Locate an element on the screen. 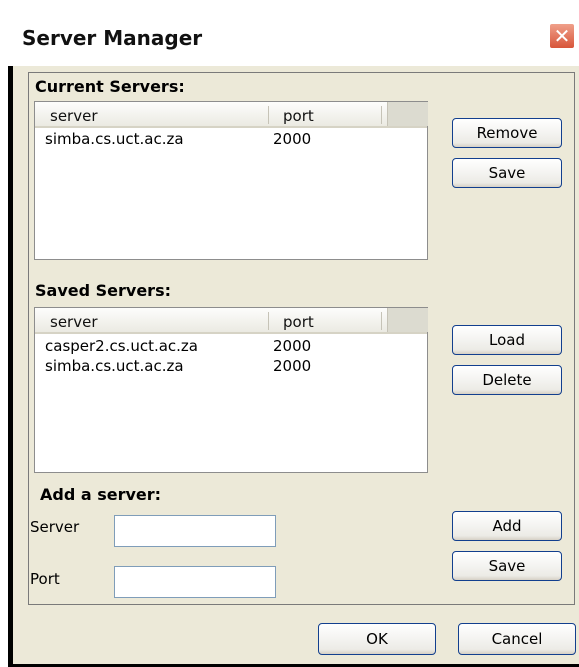 This screenshot has height=667, width=579. close-icon: ✕ is located at coordinates (562, 36).